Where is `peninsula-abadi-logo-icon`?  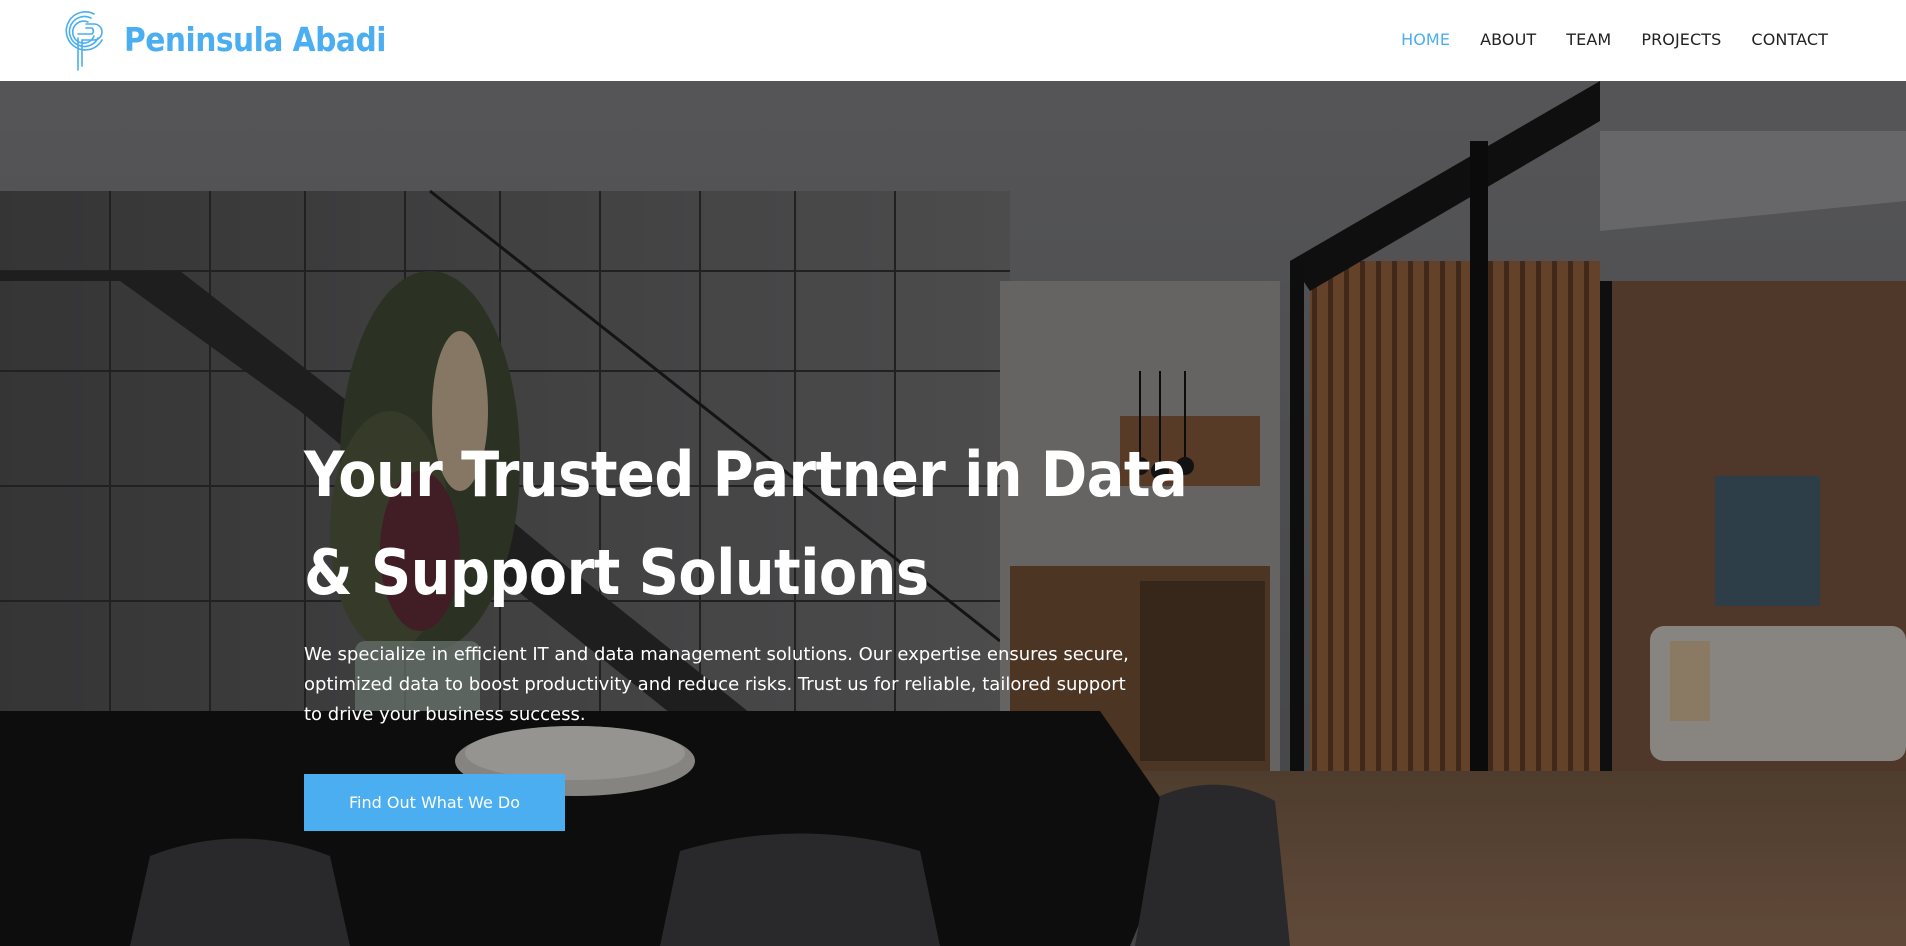 peninsula-abadi-logo-icon is located at coordinates (84, 41).